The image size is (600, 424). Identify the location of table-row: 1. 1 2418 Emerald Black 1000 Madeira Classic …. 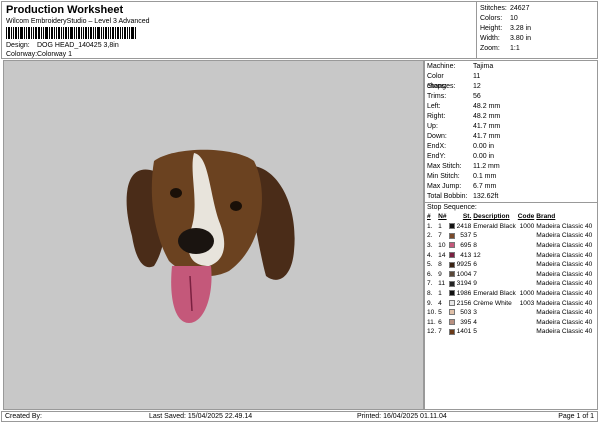
(509, 227).